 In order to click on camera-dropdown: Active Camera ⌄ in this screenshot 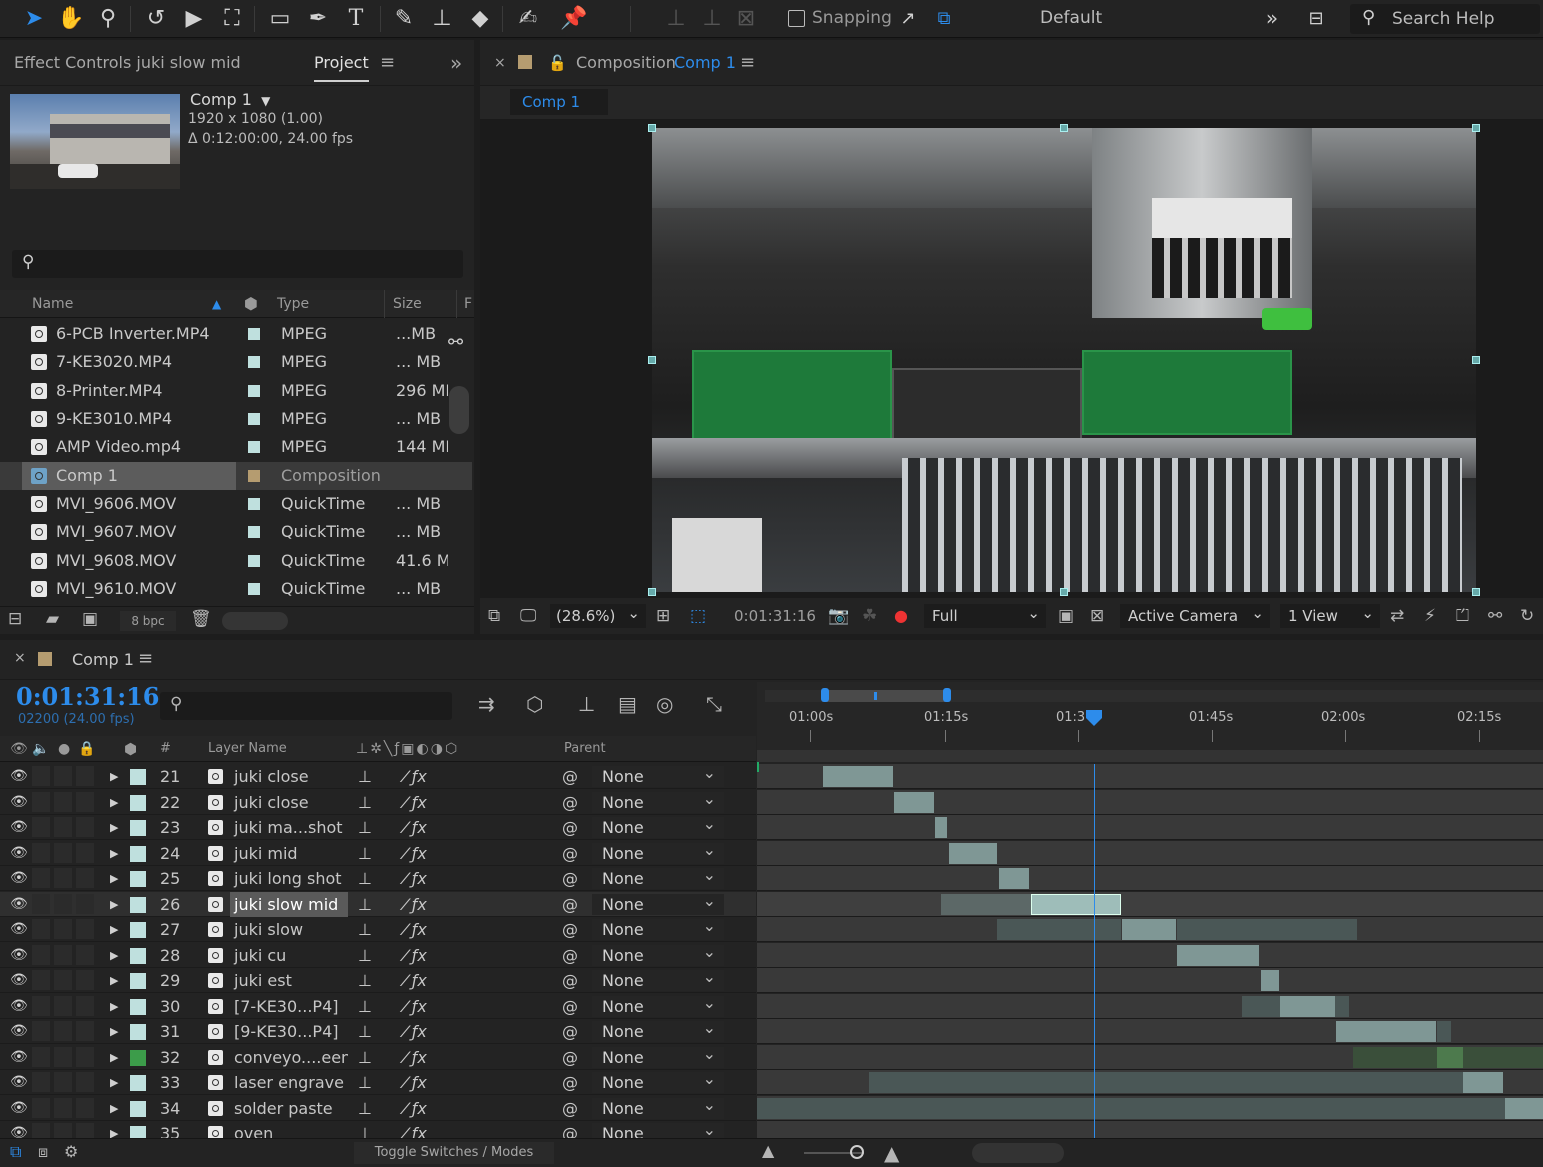, I will do `click(1195, 616)`.